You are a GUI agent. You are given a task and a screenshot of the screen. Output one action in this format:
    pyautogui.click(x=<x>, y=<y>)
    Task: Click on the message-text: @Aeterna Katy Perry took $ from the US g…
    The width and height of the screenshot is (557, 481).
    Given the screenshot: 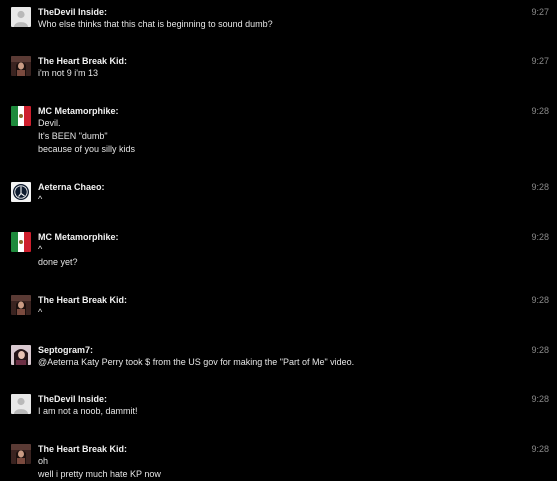 What is the action you would take?
    pyautogui.click(x=196, y=362)
    